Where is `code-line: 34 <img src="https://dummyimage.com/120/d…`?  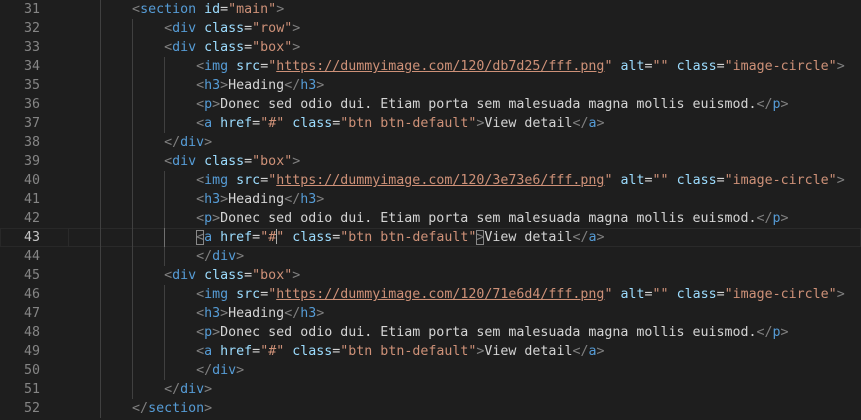 code-line: 34 <img src="https://dummyimage.com/120/d… is located at coordinates (430, 66).